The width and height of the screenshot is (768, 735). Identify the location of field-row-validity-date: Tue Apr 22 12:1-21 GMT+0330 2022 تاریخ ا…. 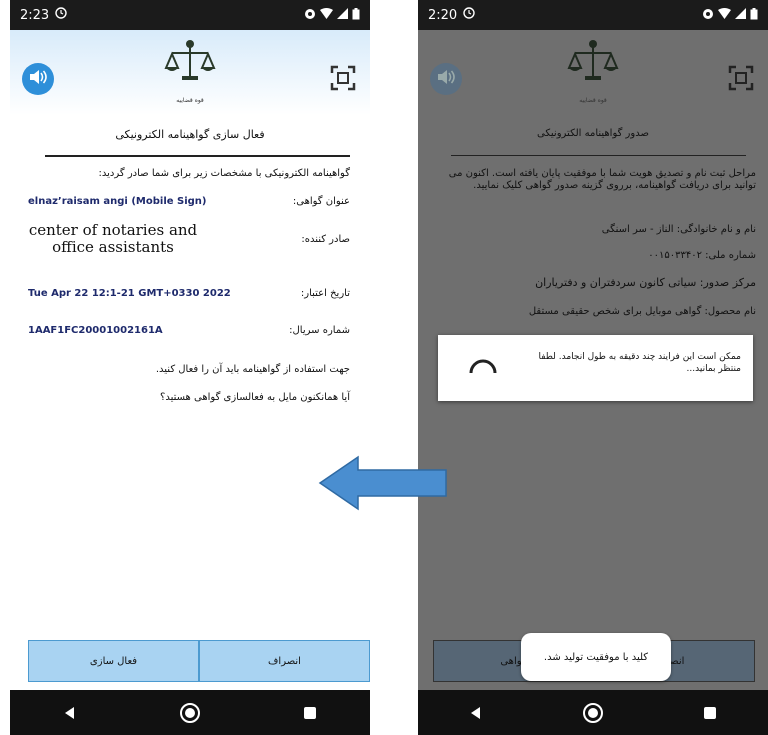
(189, 293).